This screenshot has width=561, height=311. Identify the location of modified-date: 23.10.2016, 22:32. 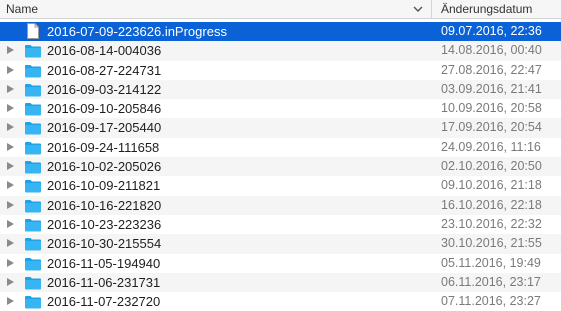
(491, 223).